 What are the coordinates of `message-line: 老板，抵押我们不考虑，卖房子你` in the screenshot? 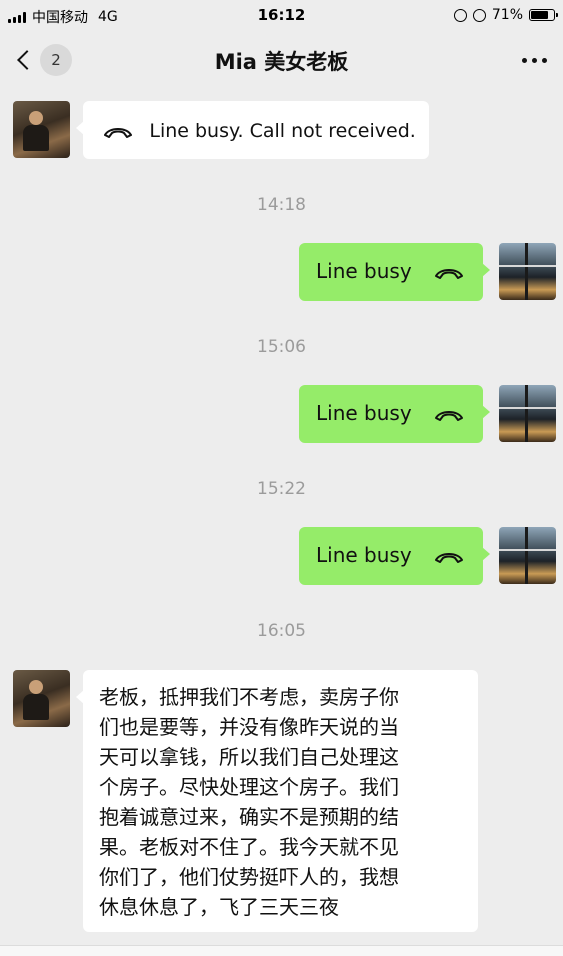 It's located at (249, 697).